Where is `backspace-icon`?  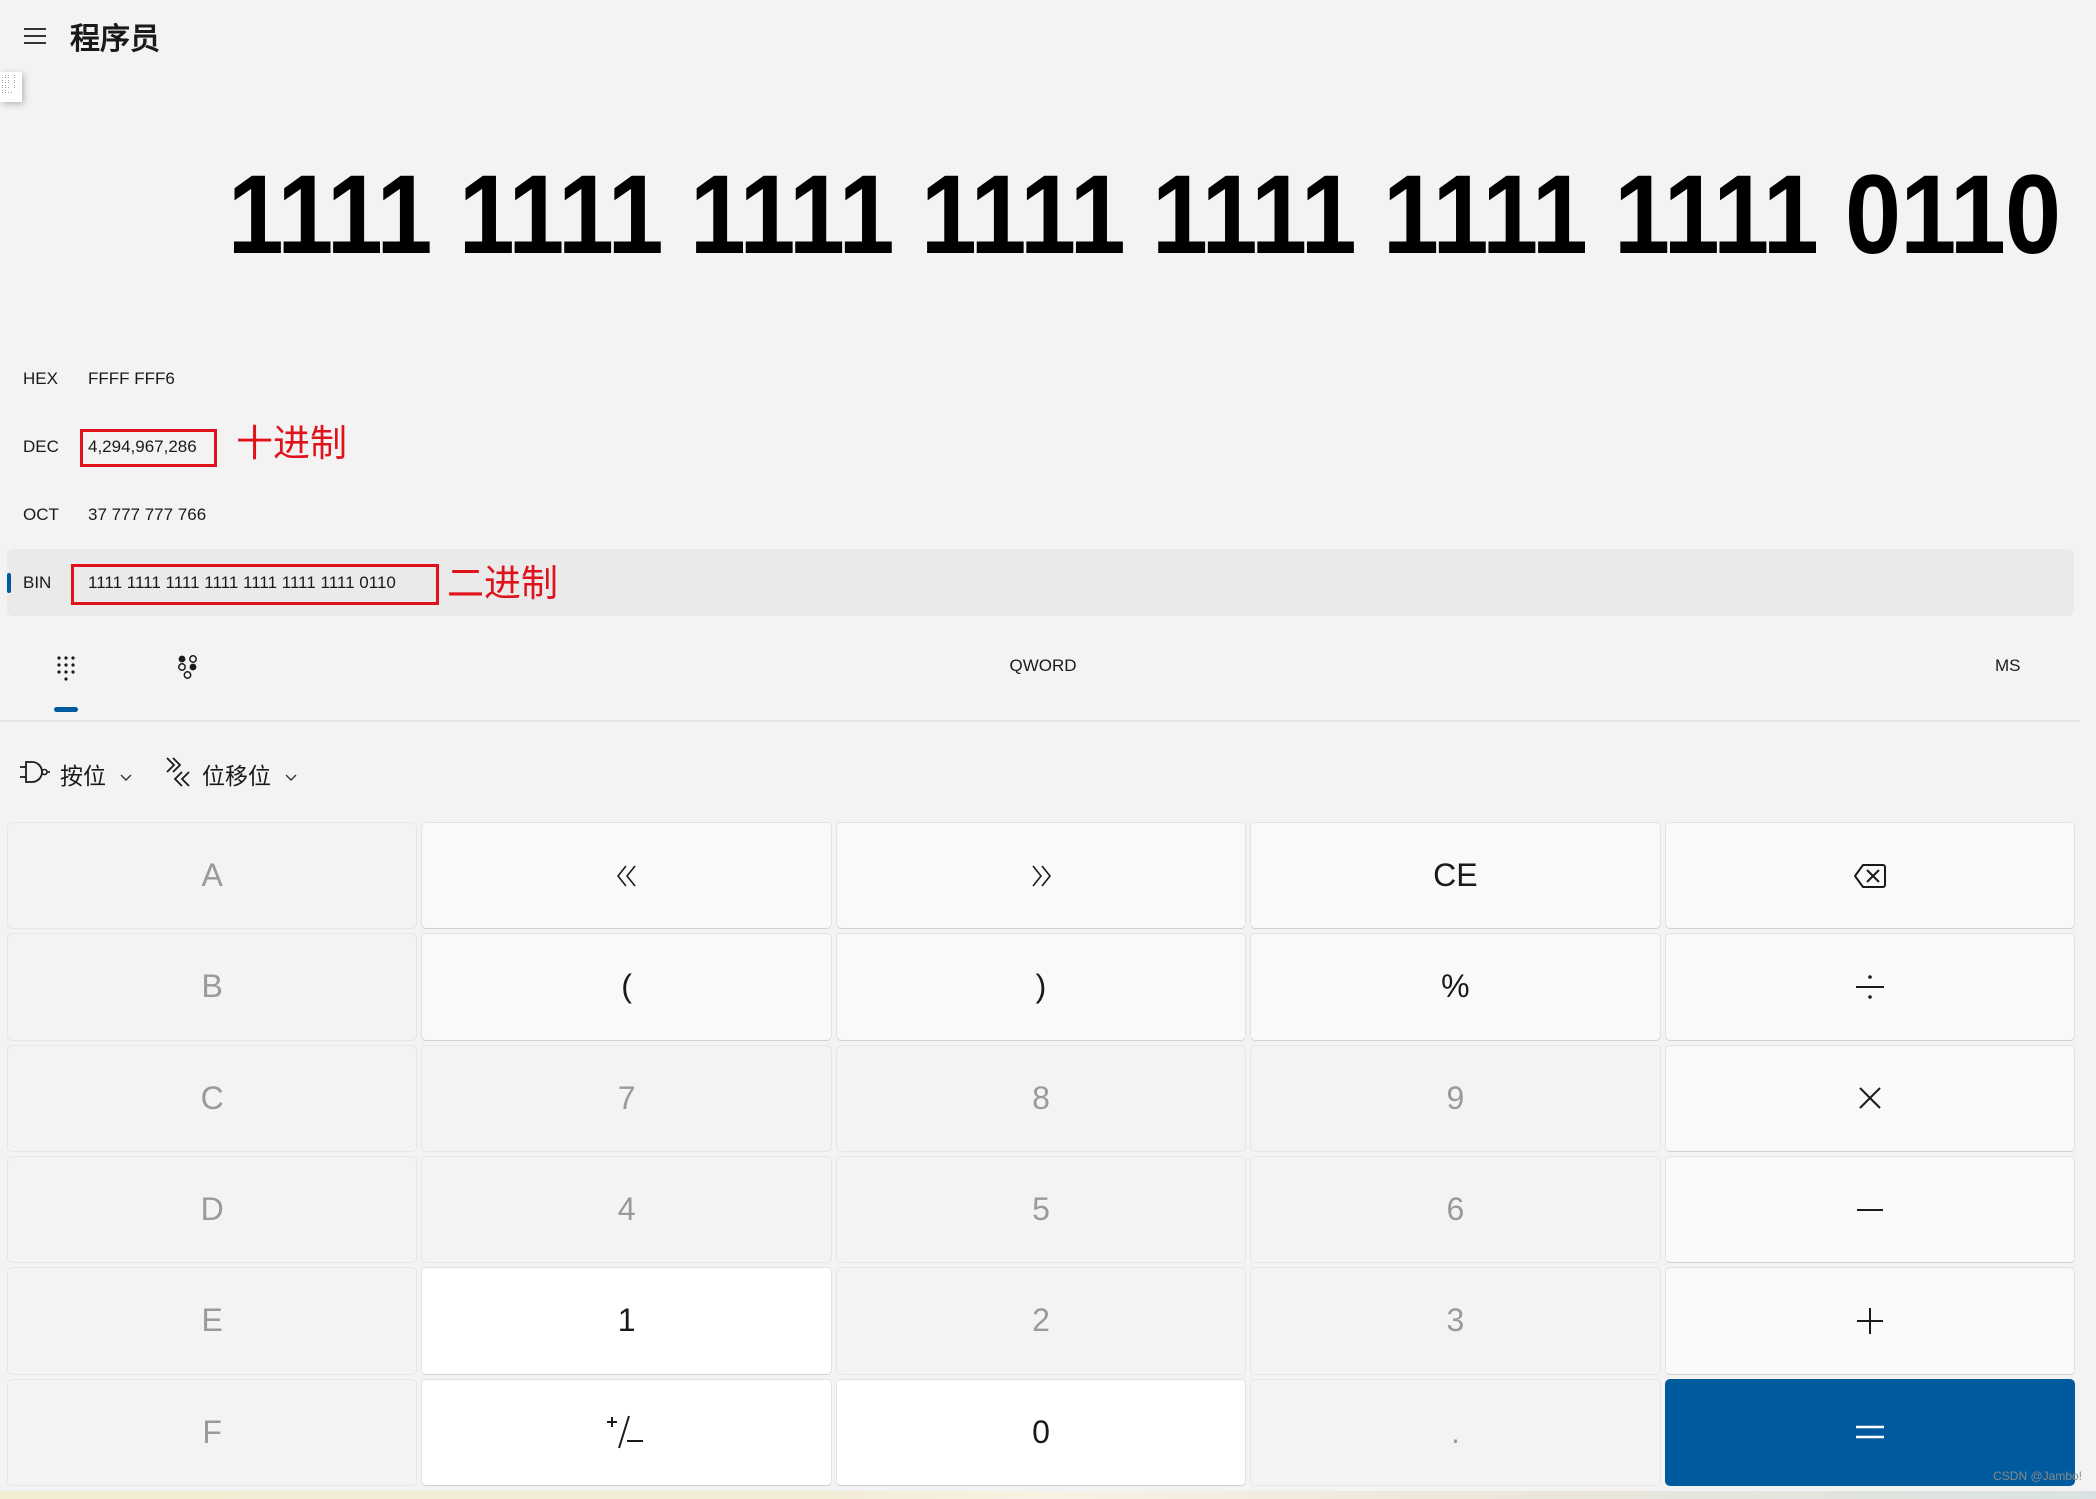
backspace-icon is located at coordinates (1869, 875).